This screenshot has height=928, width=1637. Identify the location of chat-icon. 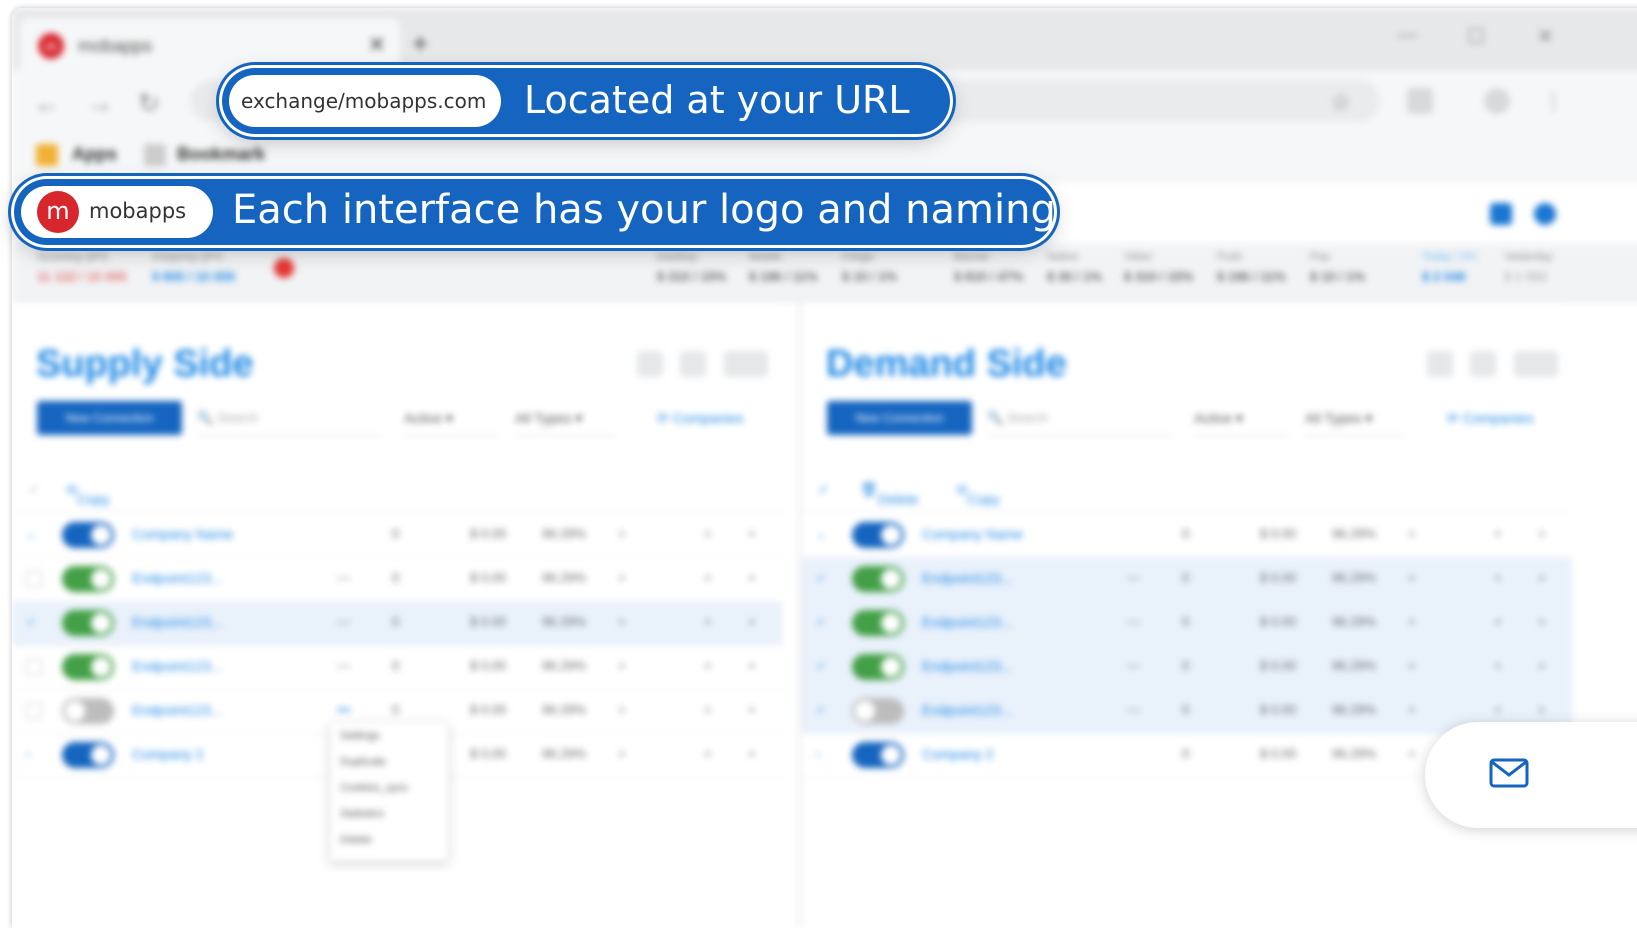
(1501, 214).